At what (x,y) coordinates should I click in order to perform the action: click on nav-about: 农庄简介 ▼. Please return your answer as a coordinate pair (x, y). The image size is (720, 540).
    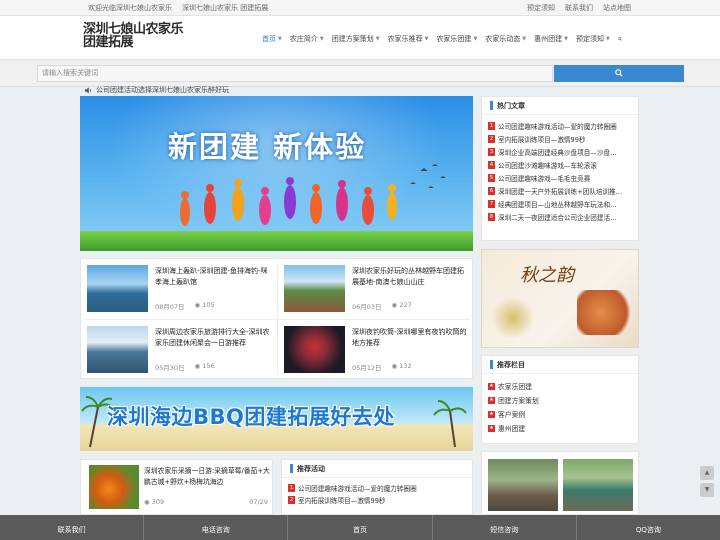
    Looking at the image, I should click on (307, 39).